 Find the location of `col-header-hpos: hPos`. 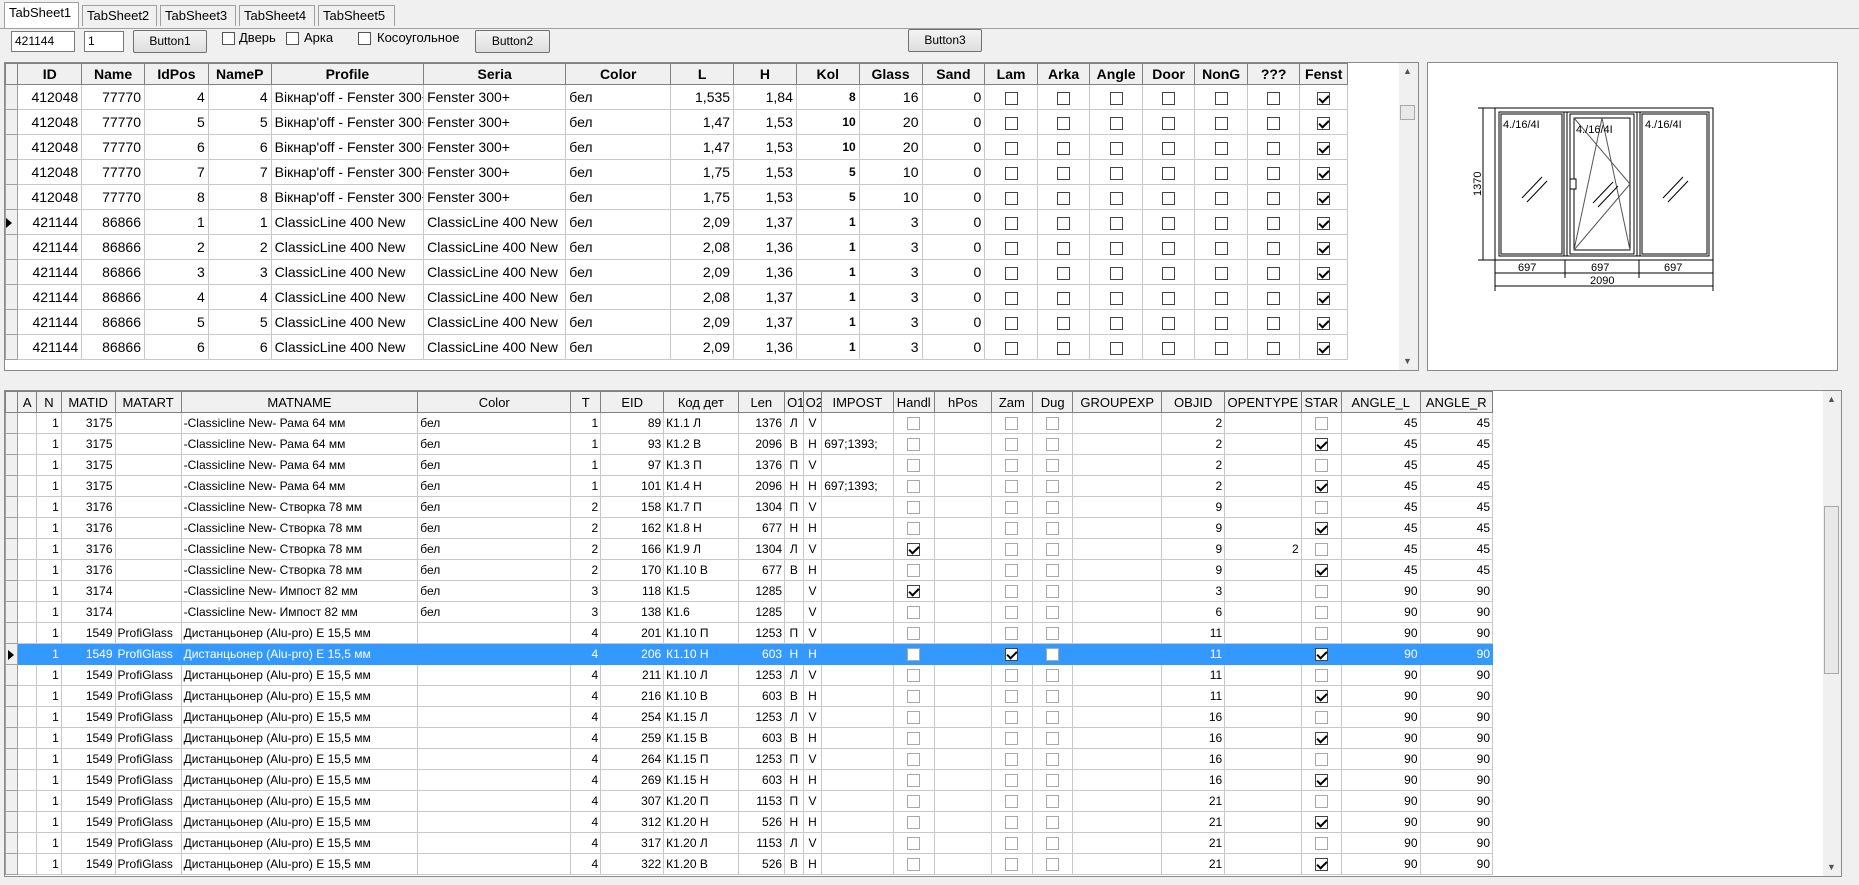

col-header-hpos: hPos is located at coordinates (962, 402).